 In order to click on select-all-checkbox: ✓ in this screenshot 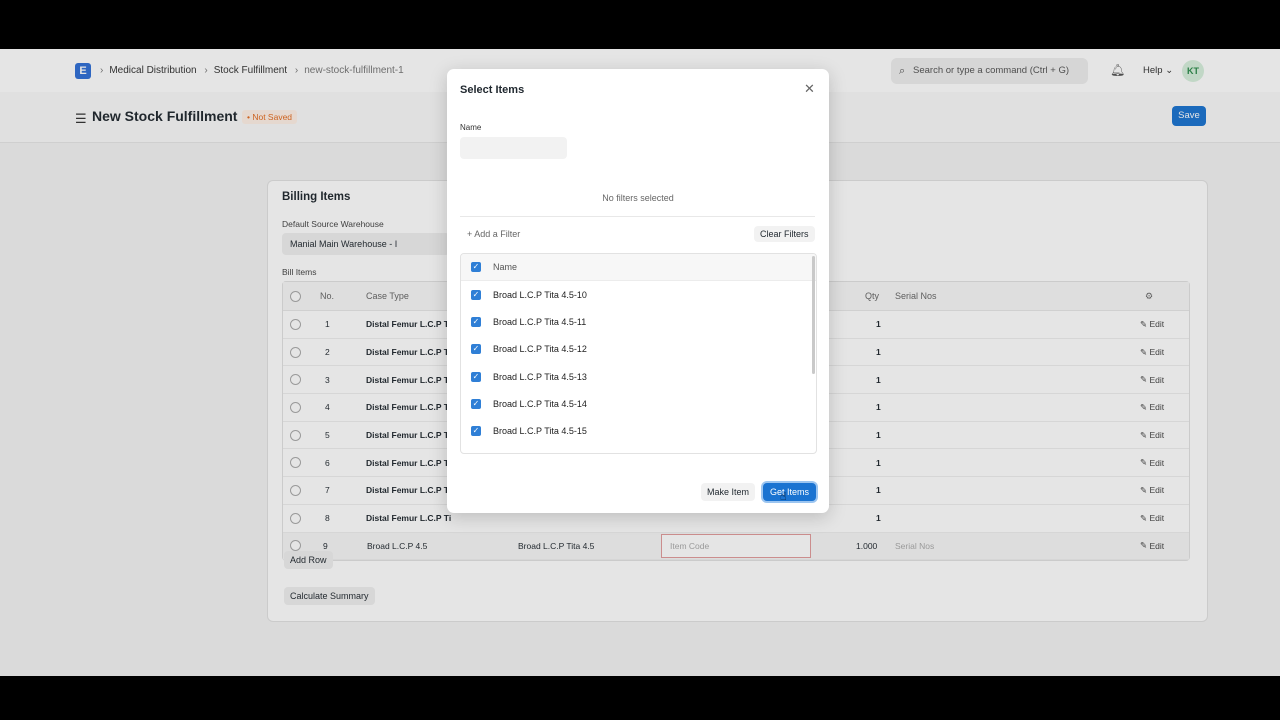, I will do `click(476, 267)`.